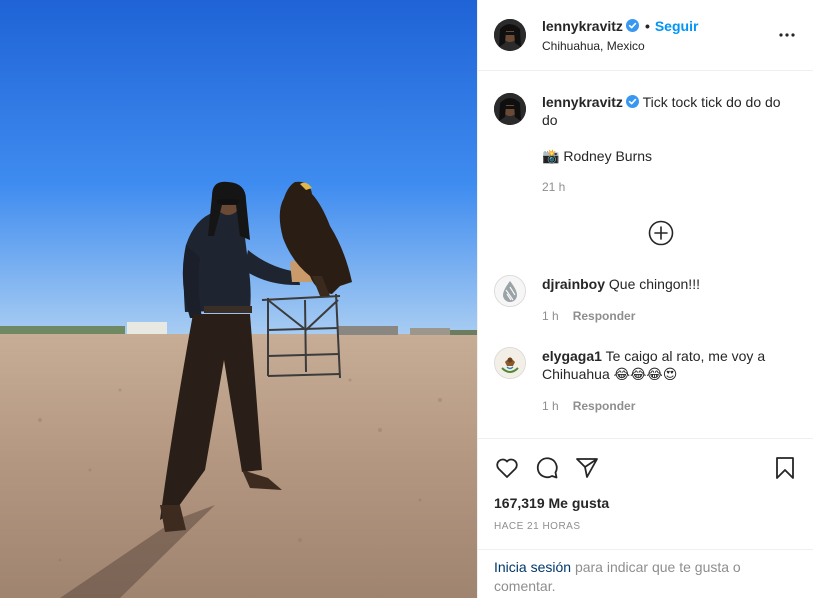 This screenshot has height=598, width=813. Describe the element at coordinates (645, 374) in the screenshot. I see `comment-emojis: 😂😂😂😍` at that location.